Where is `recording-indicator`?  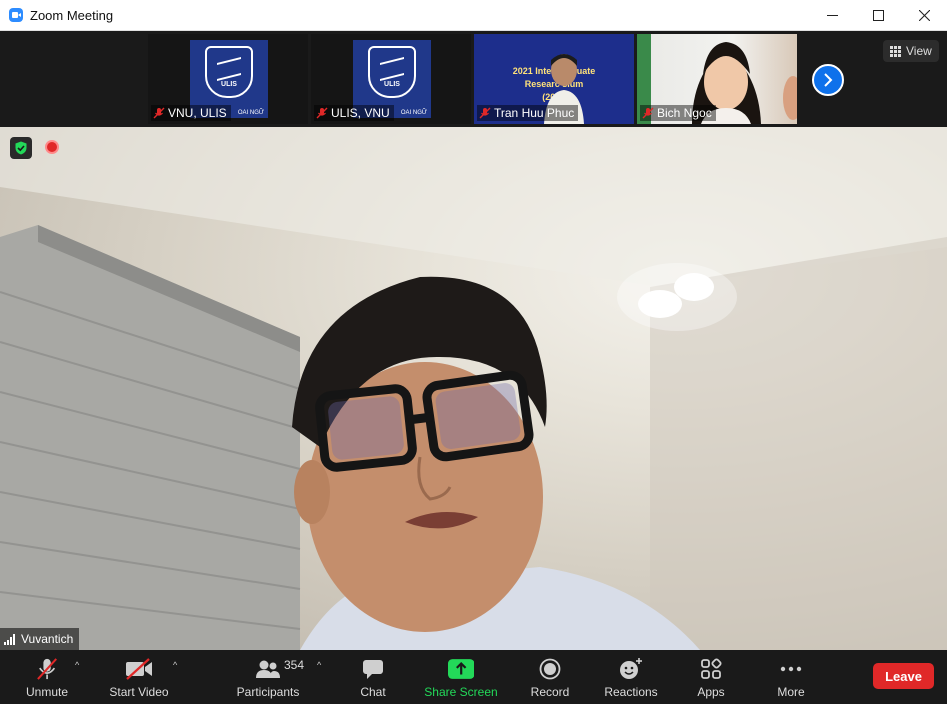 recording-indicator is located at coordinates (52, 147).